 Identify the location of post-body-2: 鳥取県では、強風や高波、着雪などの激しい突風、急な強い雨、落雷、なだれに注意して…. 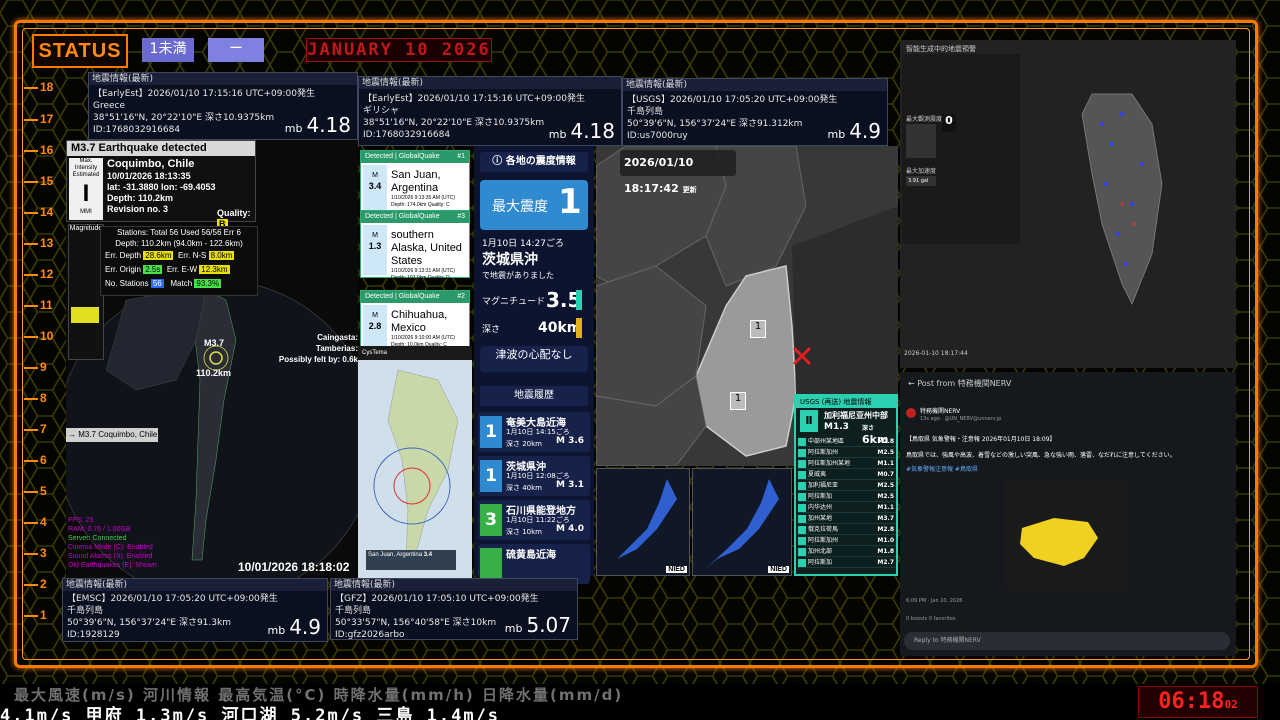
(1041, 455).